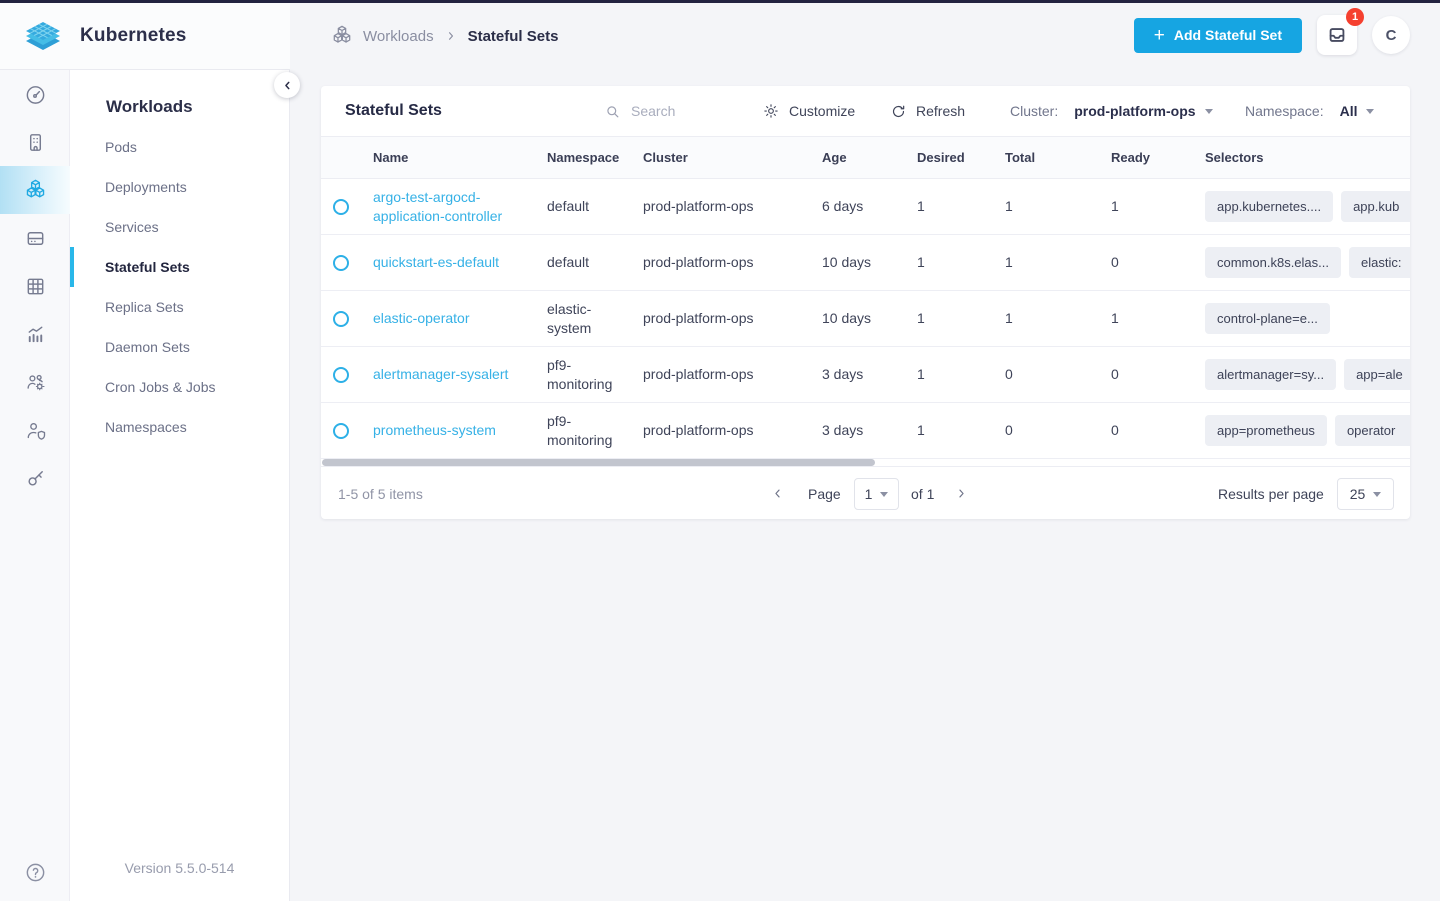  I want to click on rail-item-user-management, so click(35, 382).